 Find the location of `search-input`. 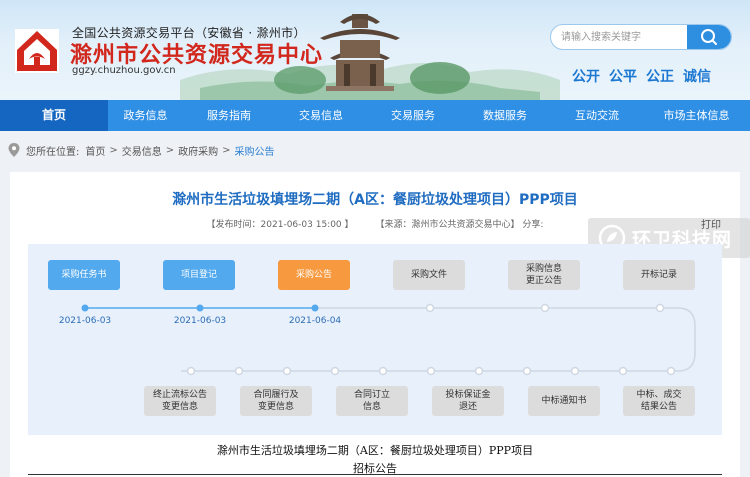

search-input is located at coordinates (619, 37).